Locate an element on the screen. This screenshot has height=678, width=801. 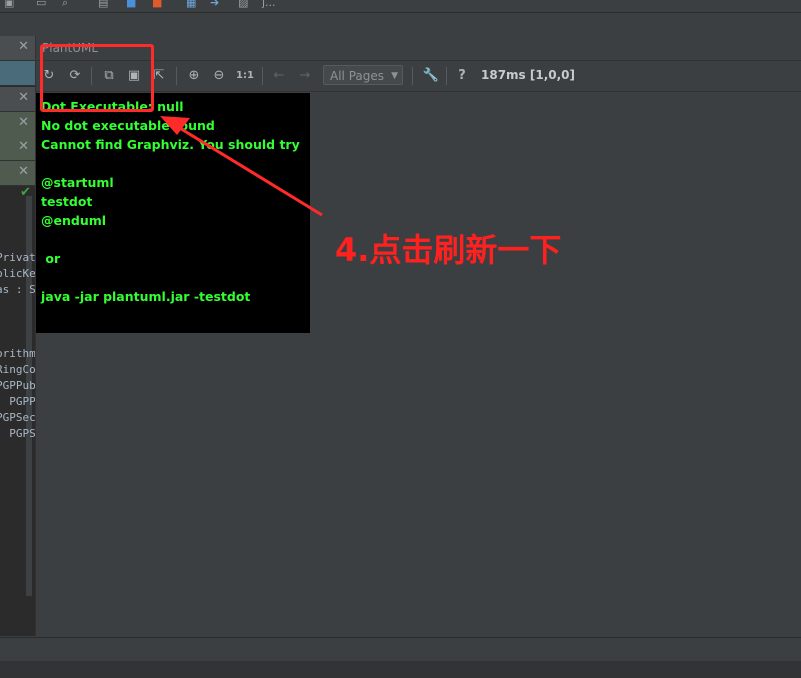
annotation-arrow is located at coordinates (241, 166).